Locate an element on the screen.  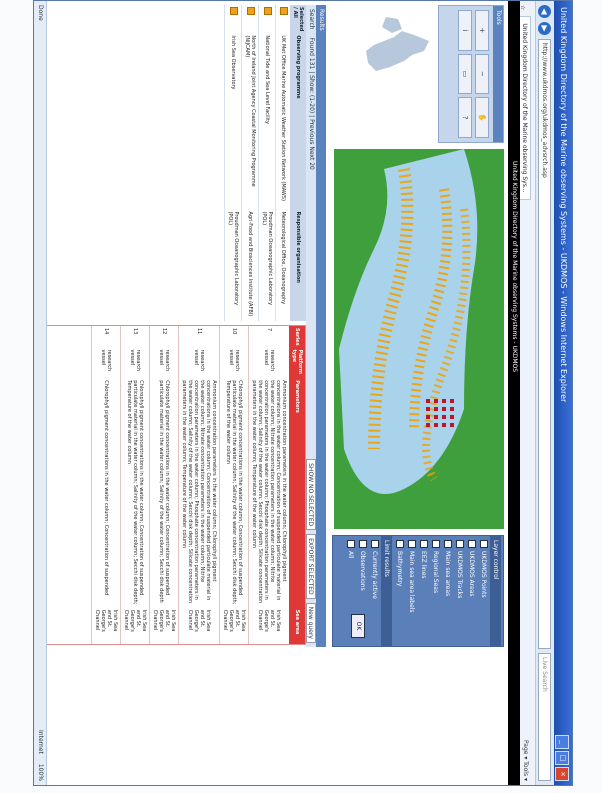
status-text: Done is located at coordinates (40, 13).